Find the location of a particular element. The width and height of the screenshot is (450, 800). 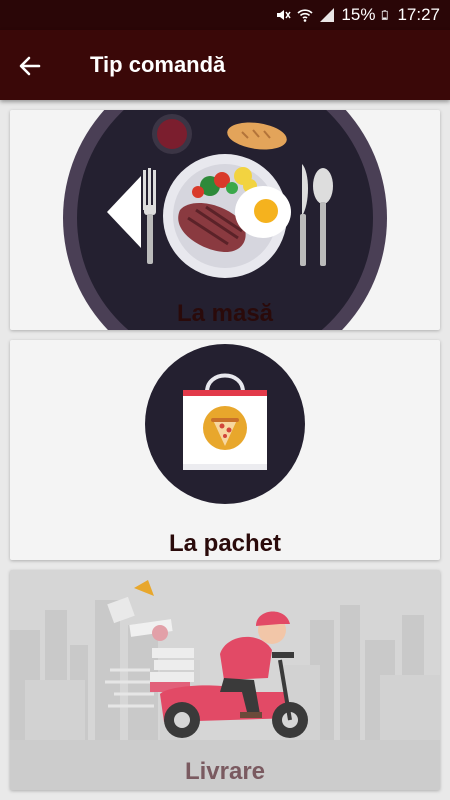

takeaway-bag-illustration is located at coordinates (225, 424).